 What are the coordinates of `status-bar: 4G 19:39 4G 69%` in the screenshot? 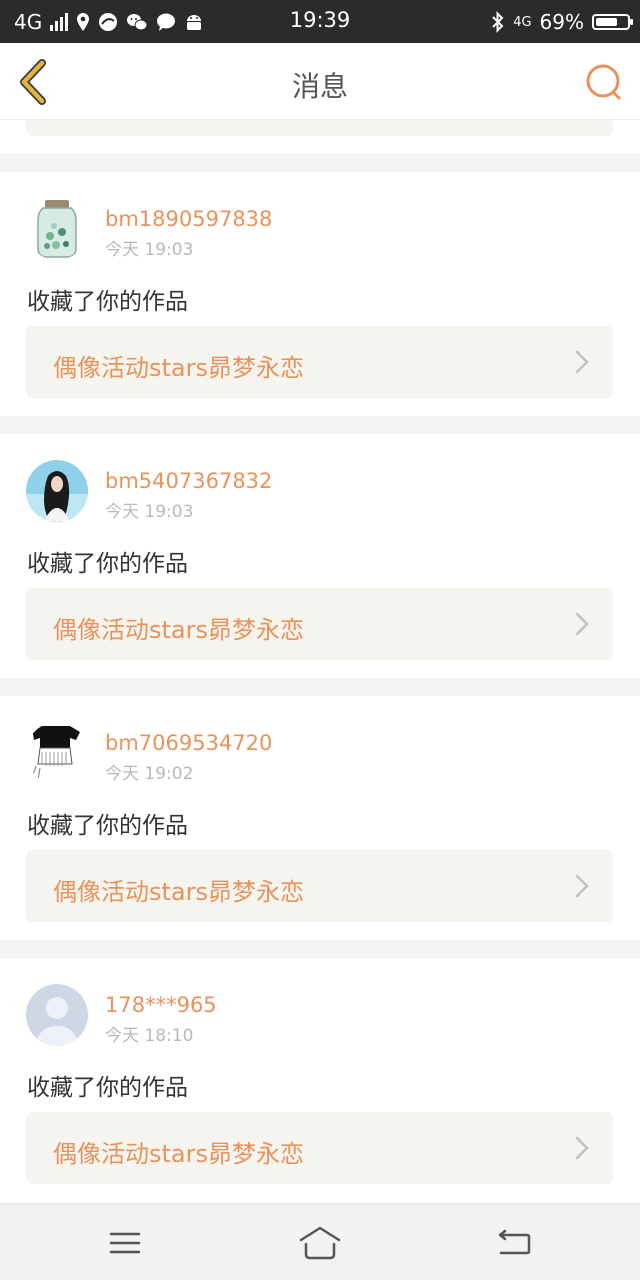 It's located at (320, 21).